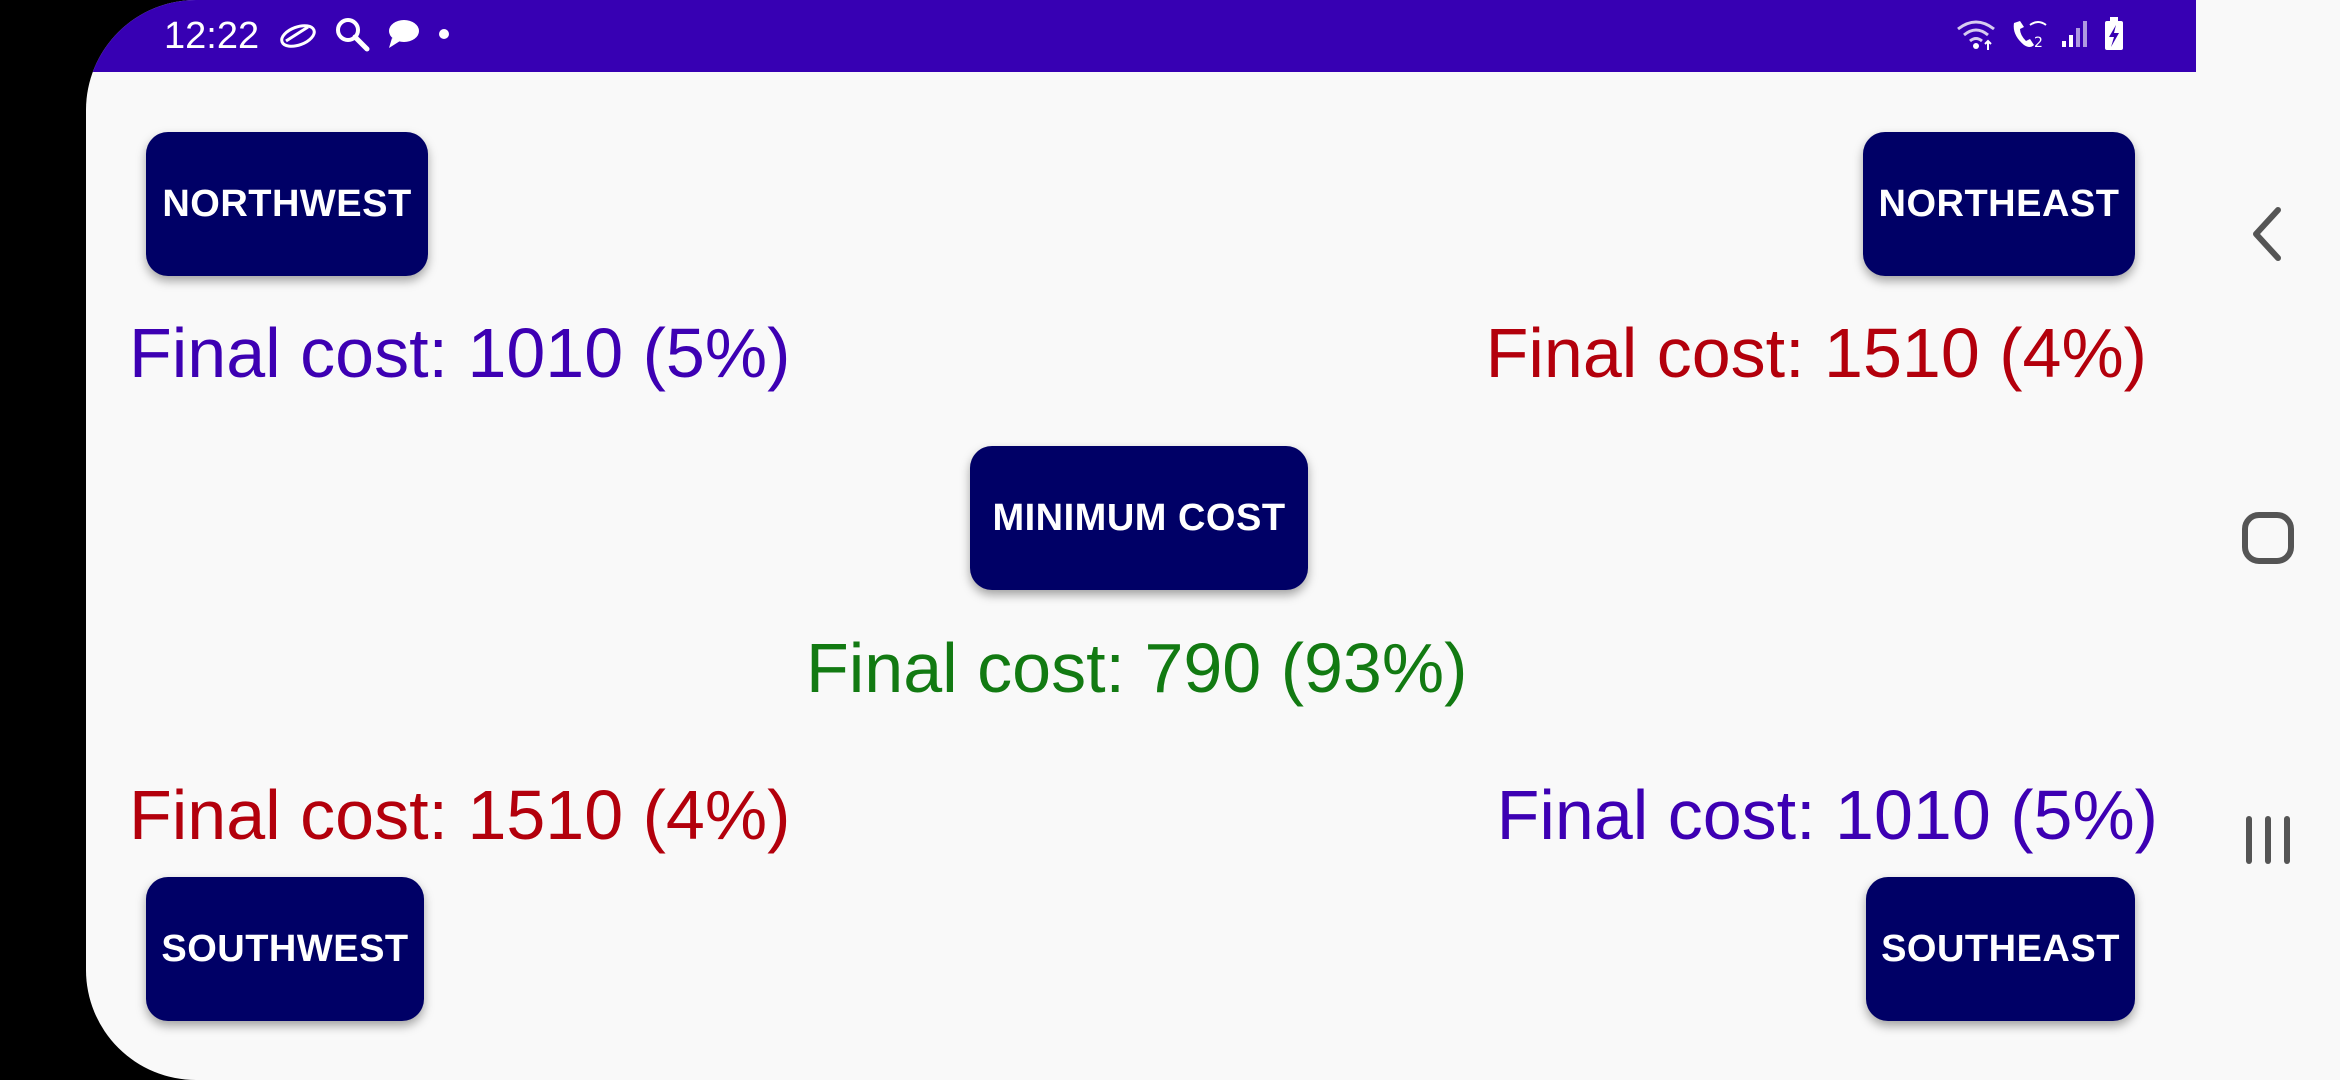 The width and height of the screenshot is (2340, 1080). What do you see at coordinates (2268, 840) in the screenshot?
I see `recent-apps-icon` at bounding box center [2268, 840].